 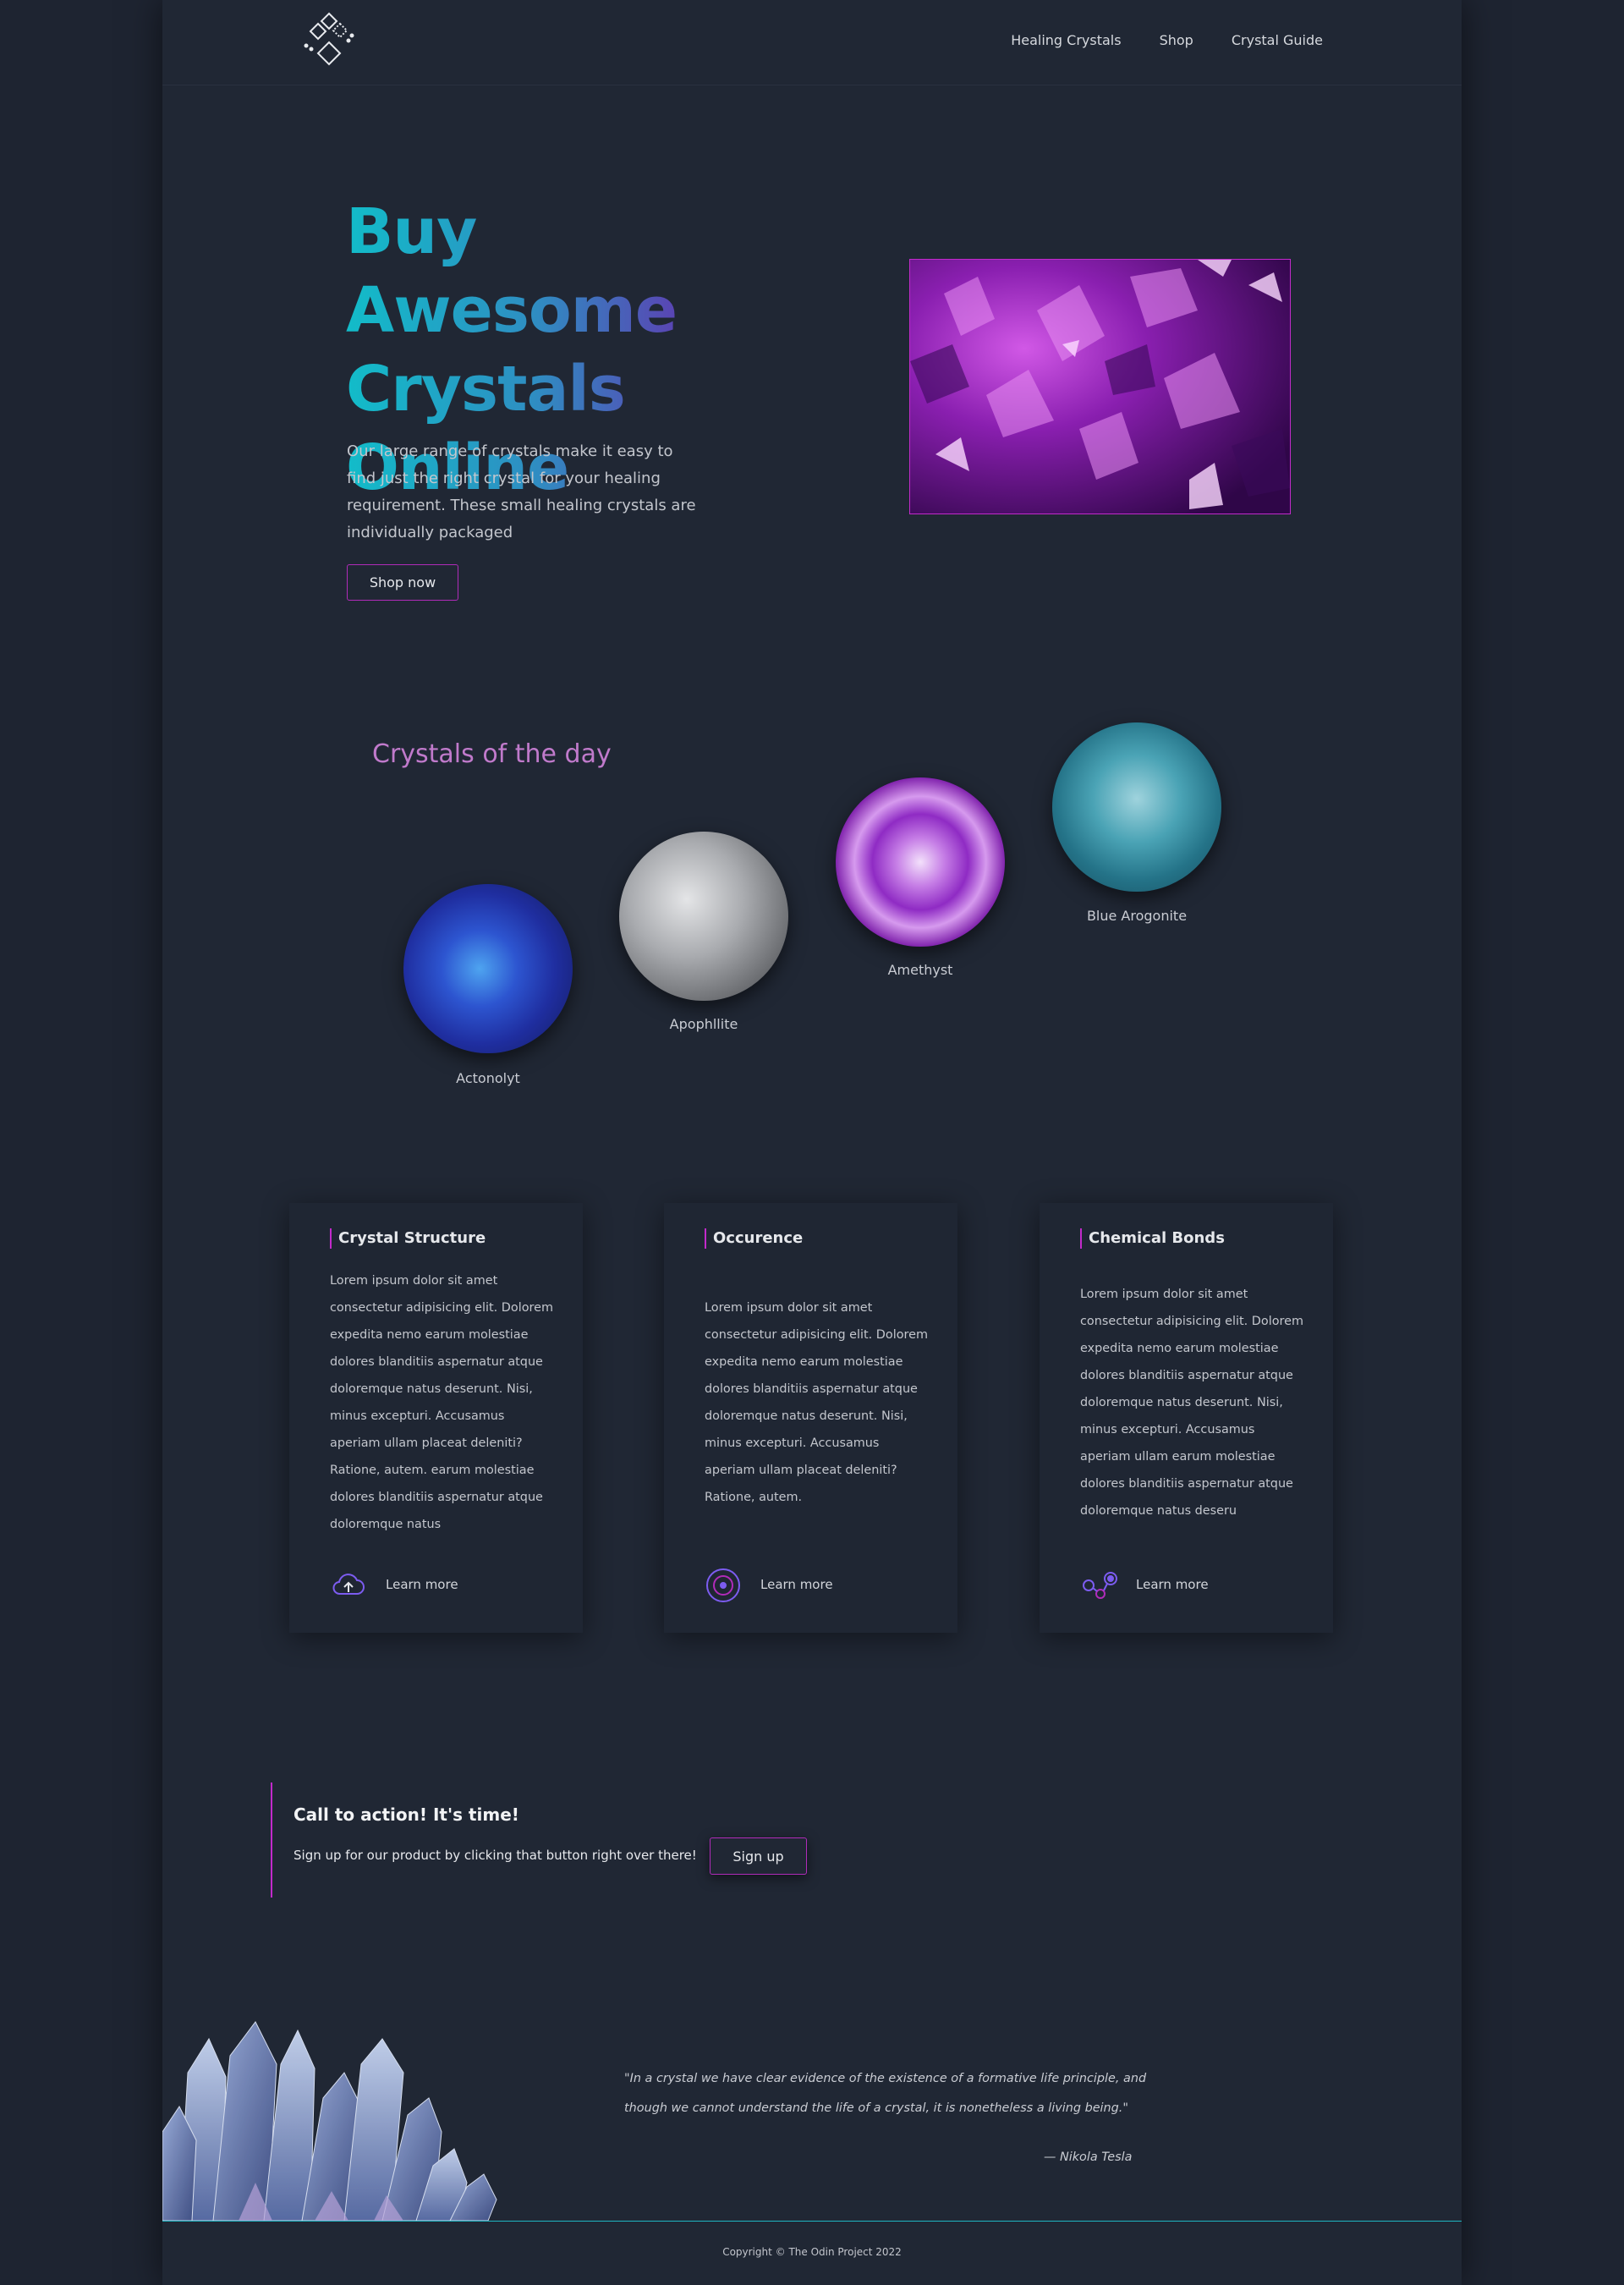 What do you see at coordinates (812, 2252) in the screenshot?
I see `footer-copyright: Copyright © The Odin Project 2022` at bounding box center [812, 2252].